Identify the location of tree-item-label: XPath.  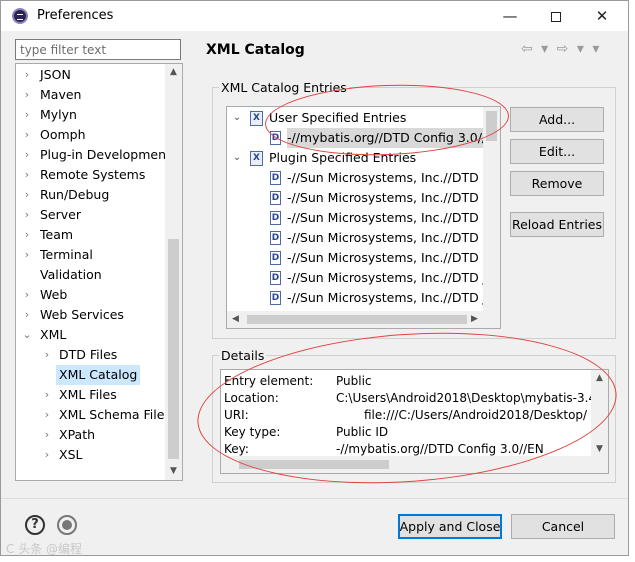
(77, 434).